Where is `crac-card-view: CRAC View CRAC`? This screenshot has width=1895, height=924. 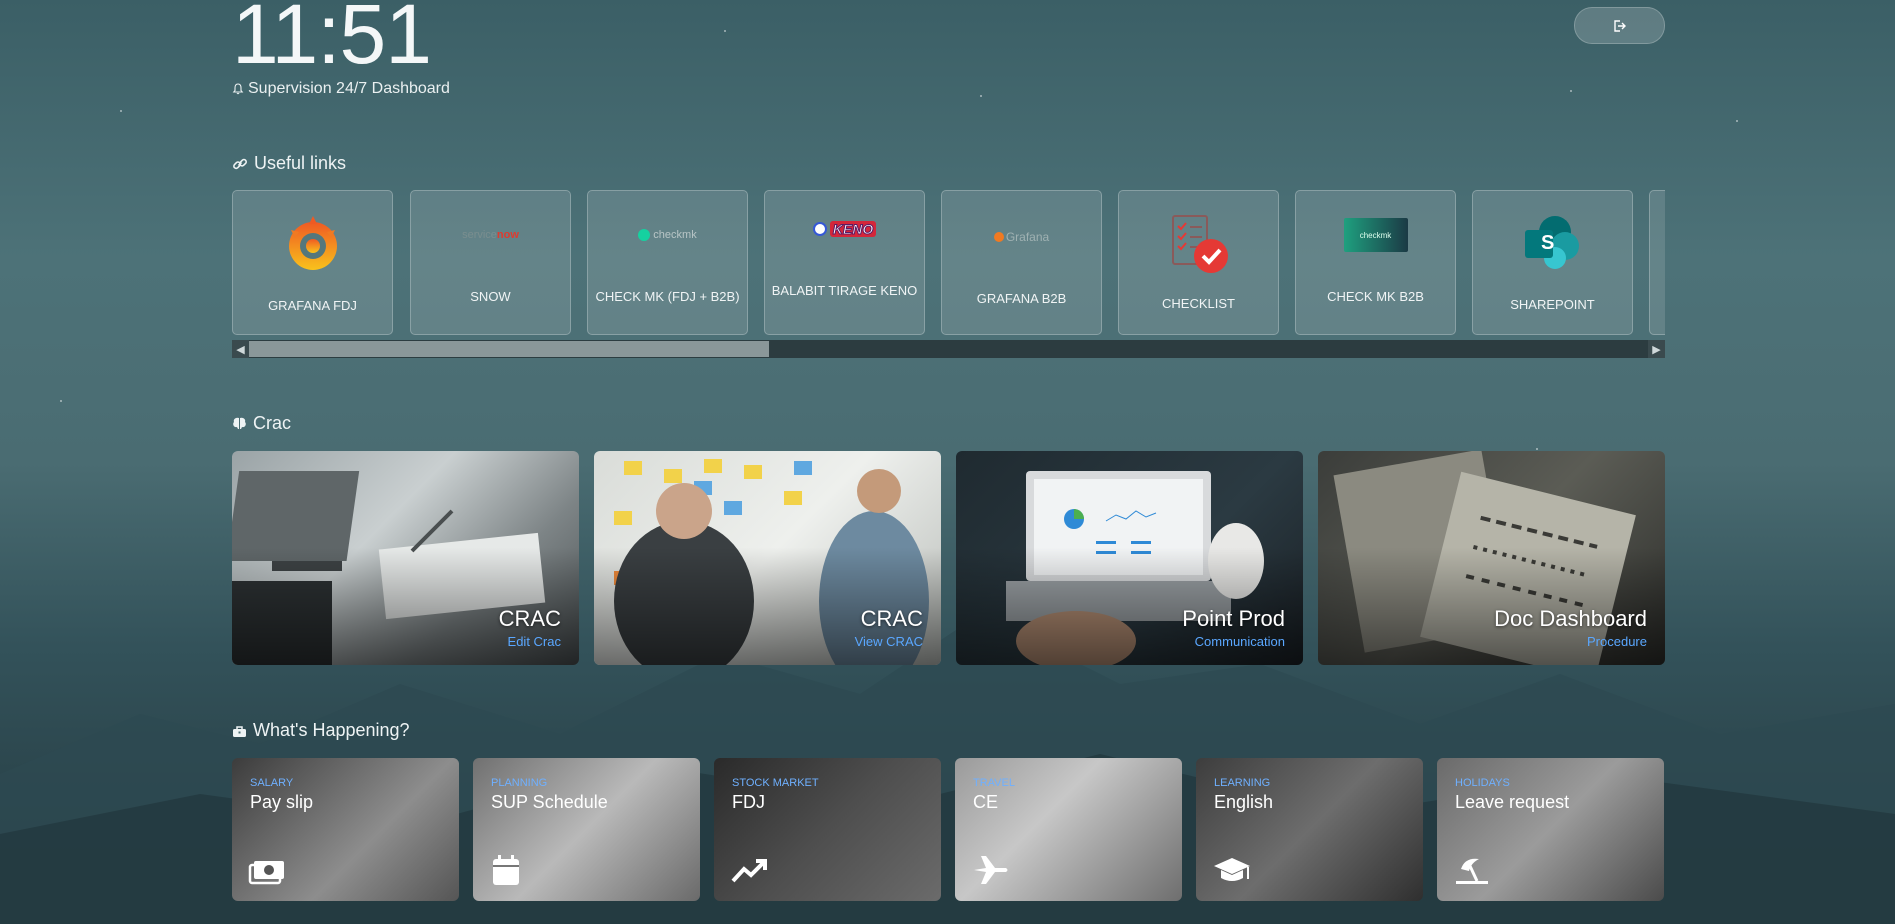
crac-card-view: CRAC View CRAC is located at coordinates (767, 558).